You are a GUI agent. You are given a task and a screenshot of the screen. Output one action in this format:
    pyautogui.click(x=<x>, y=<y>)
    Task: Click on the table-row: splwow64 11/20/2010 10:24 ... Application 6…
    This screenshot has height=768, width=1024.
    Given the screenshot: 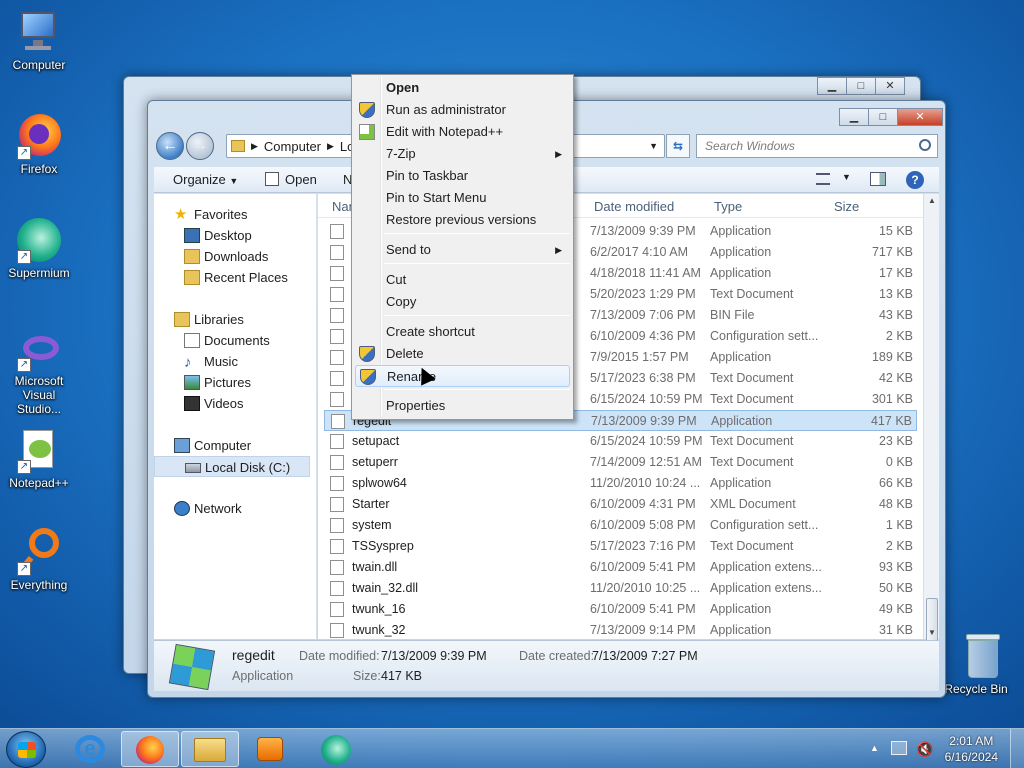 What is the action you would take?
    pyautogui.click(x=620, y=483)
    